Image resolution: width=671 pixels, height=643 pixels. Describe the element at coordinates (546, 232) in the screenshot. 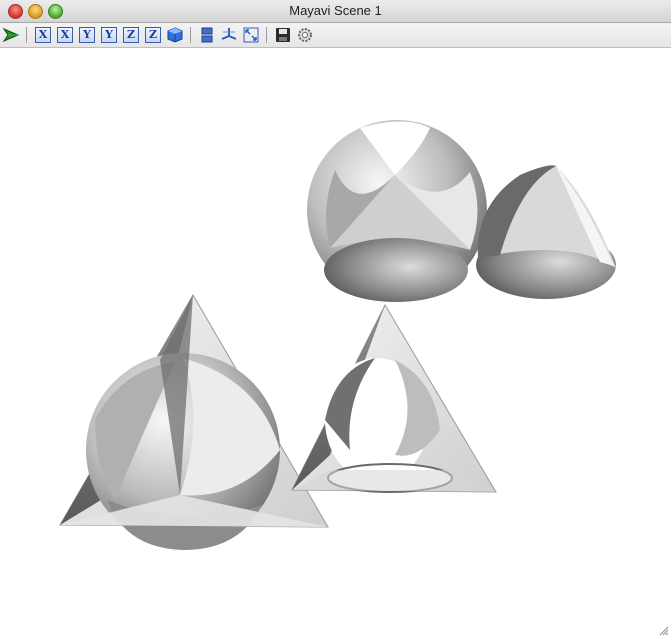

I see `truncated-cone-shape` at that location.